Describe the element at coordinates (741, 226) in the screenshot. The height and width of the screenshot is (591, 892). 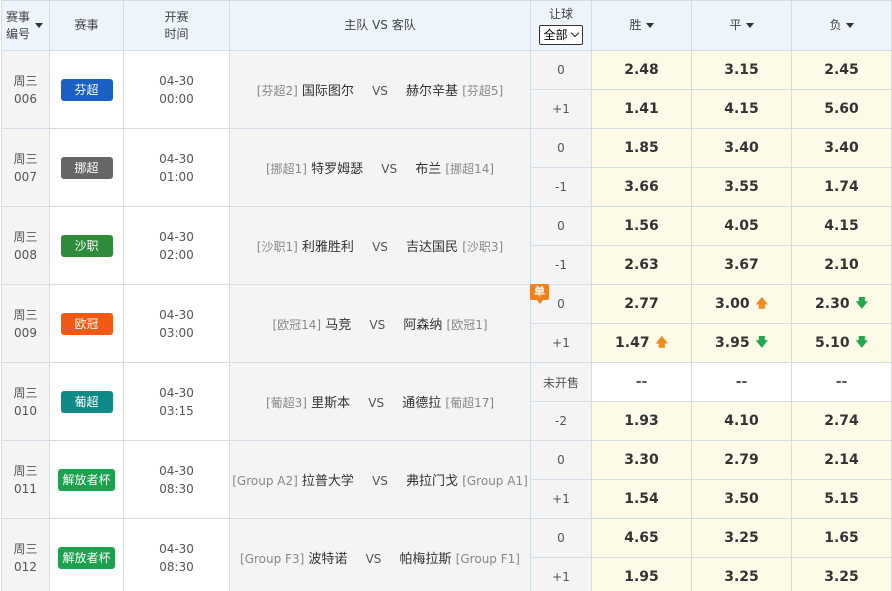
I see `odds-draw-cell: 4.05` at that location.